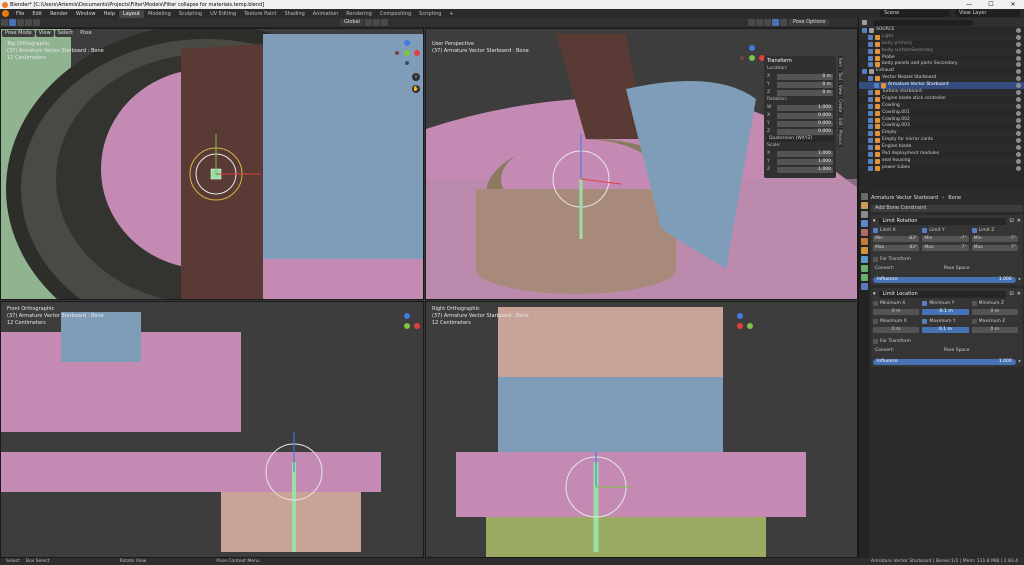 The image size is (1024, 565). Describe the element at coordinates (37, 14) in the screenshot. I see `menu-edit: Edit` at that location.